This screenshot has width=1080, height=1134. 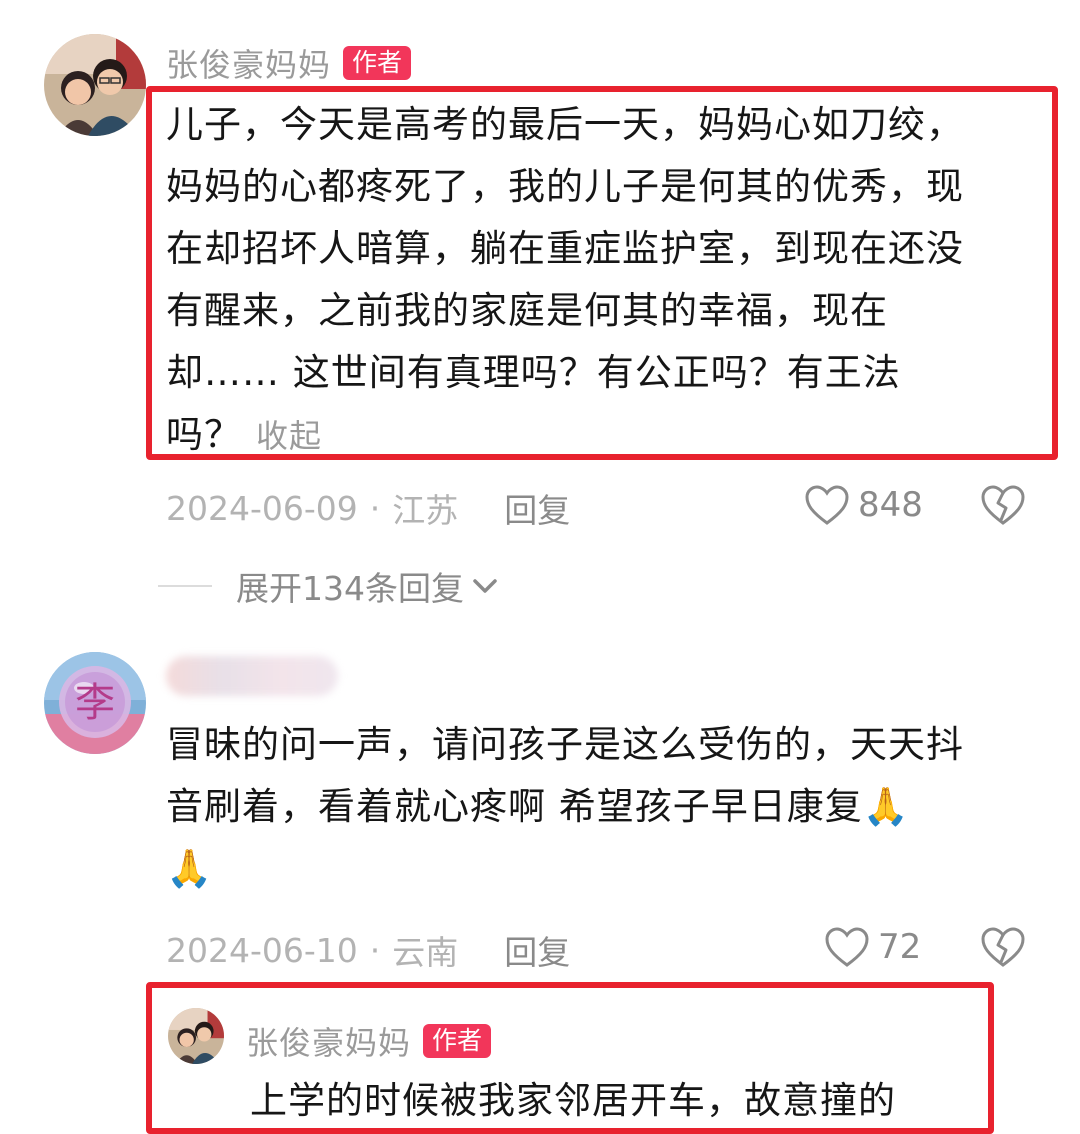 I want to click on comment-line: 儿子，今天是高考的最后一天，妈妈心如刀绞，, so click(x=565, y=124).